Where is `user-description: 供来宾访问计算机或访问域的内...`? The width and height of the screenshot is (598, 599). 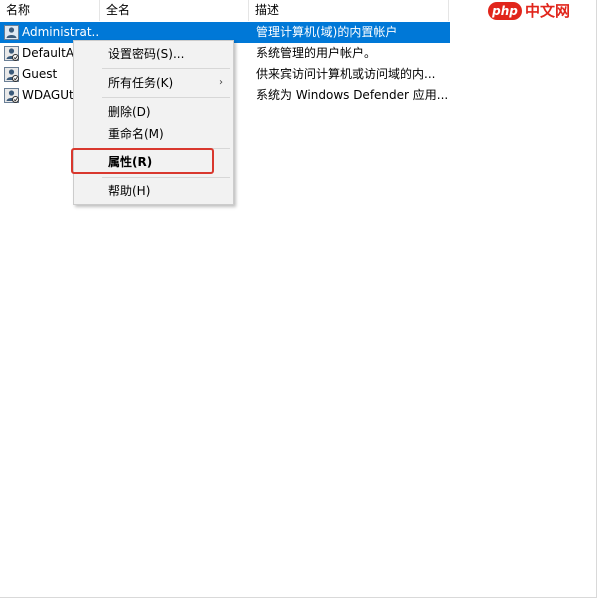
user-description: 供来宾访问计算机或访问域的内... is located at coordinates (346, 74).